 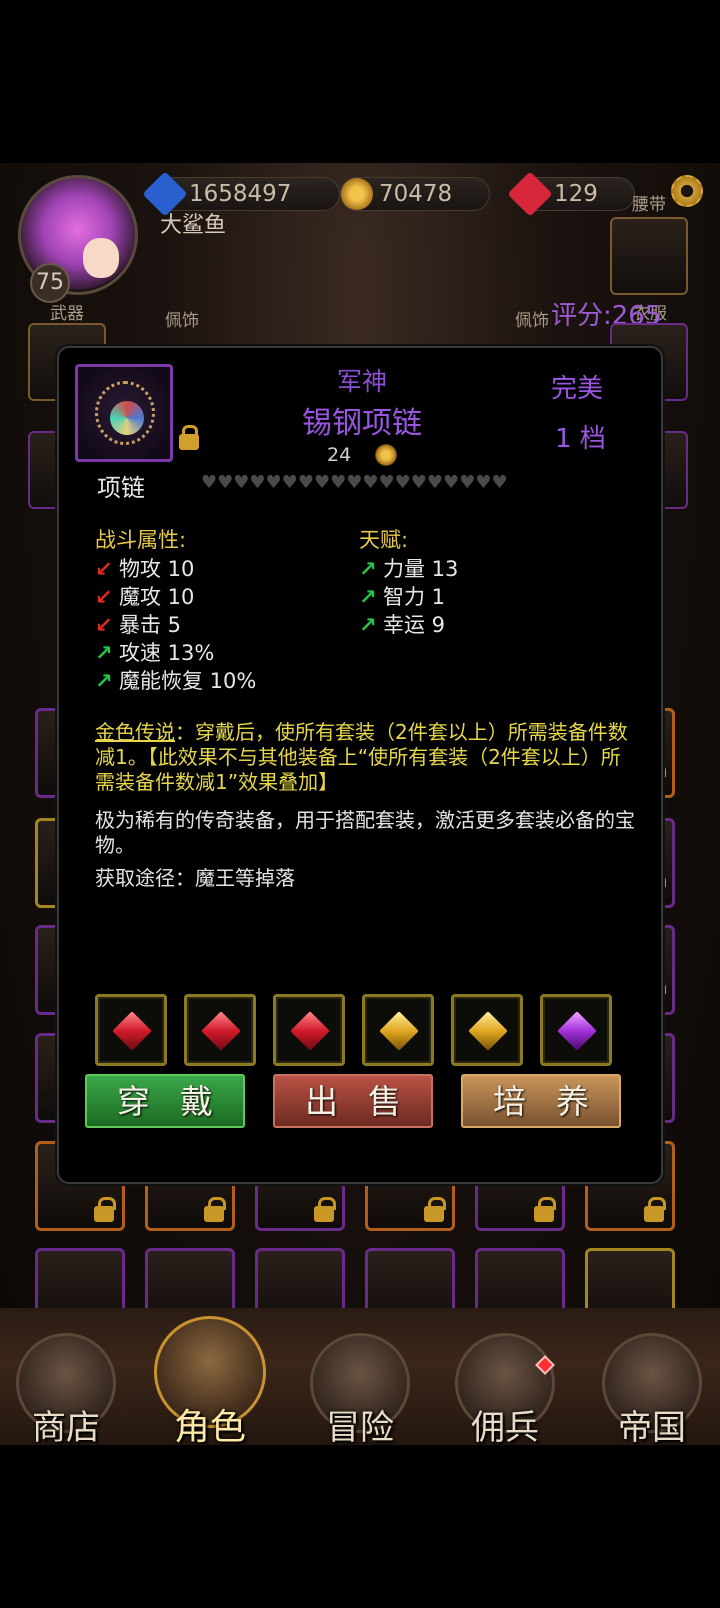 What do you see at coordinates (193, 225) in the screenshot?
I see `player-name: 大鲨鱼` at bounding box center [193, 225].